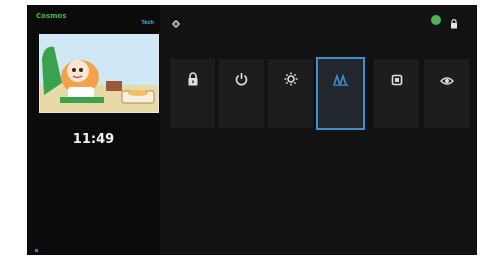 The width and height of the screenshot is (503, 264). I want to click on brightness-icon, so click(290, 79).